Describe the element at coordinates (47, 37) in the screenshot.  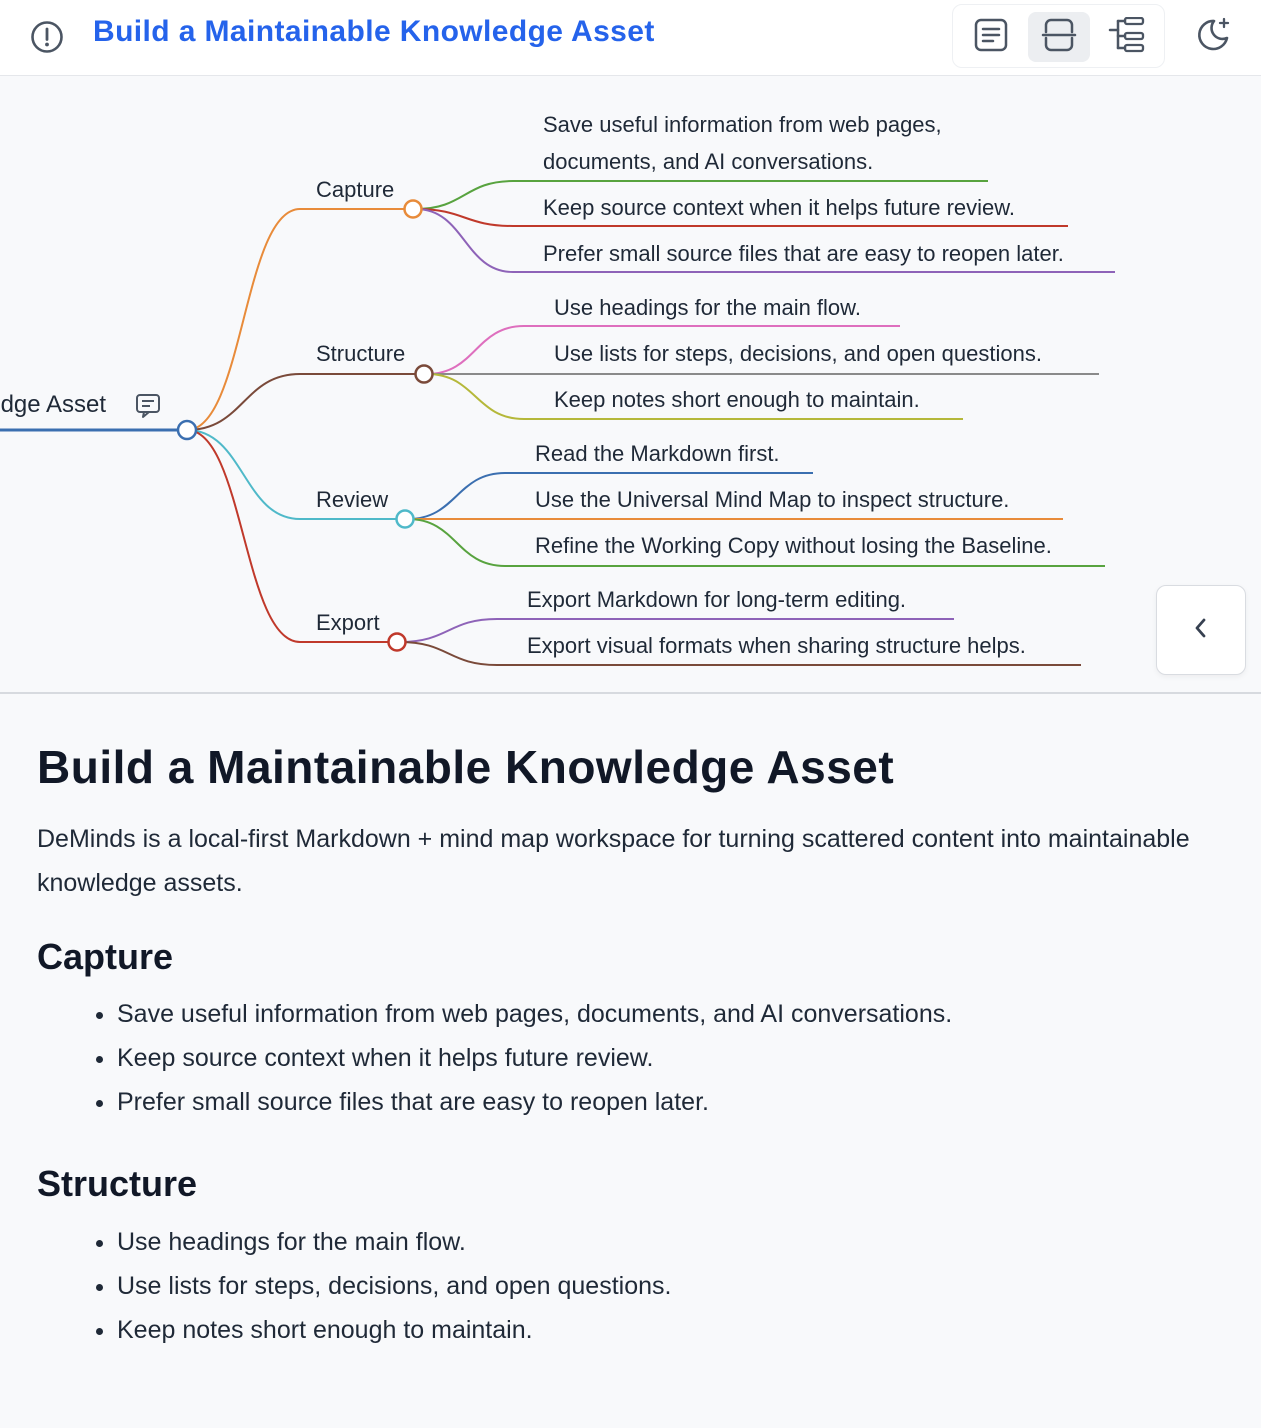
I see `info-icon` at that location.